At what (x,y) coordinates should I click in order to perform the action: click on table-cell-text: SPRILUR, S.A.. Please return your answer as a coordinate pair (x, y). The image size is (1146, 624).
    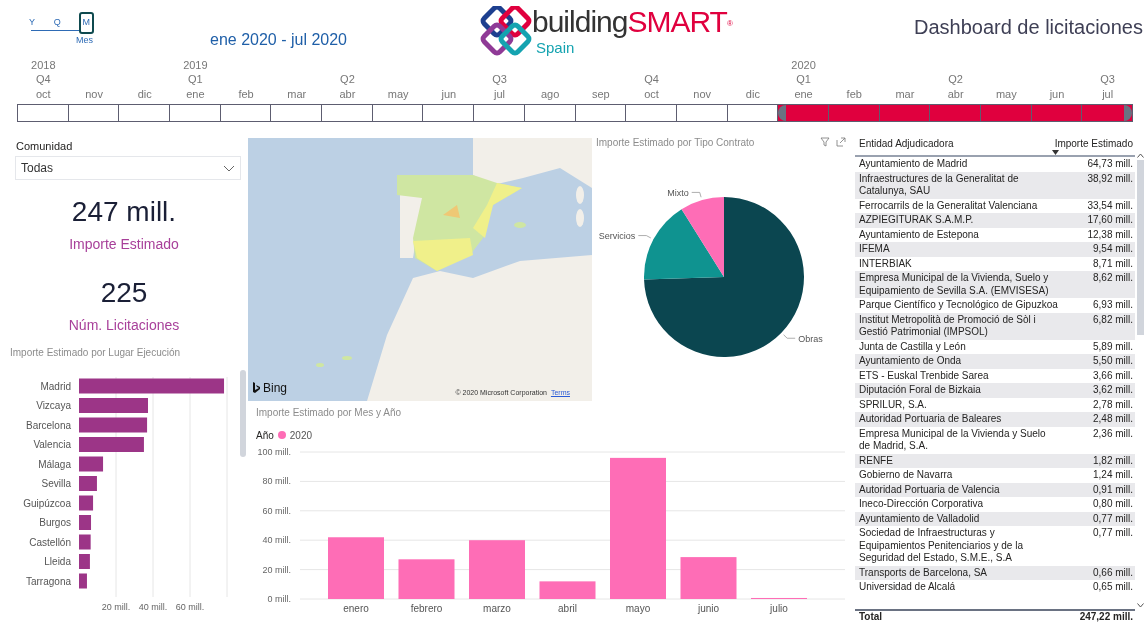
    Looking at the image, I should click on (893, 404).